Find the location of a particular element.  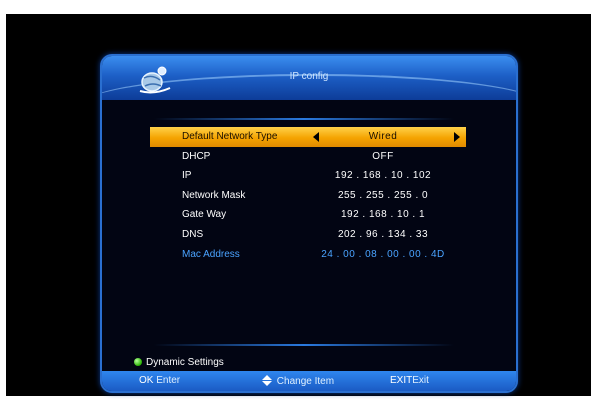

setting-value: OFF is located at coordinates (383, 156).